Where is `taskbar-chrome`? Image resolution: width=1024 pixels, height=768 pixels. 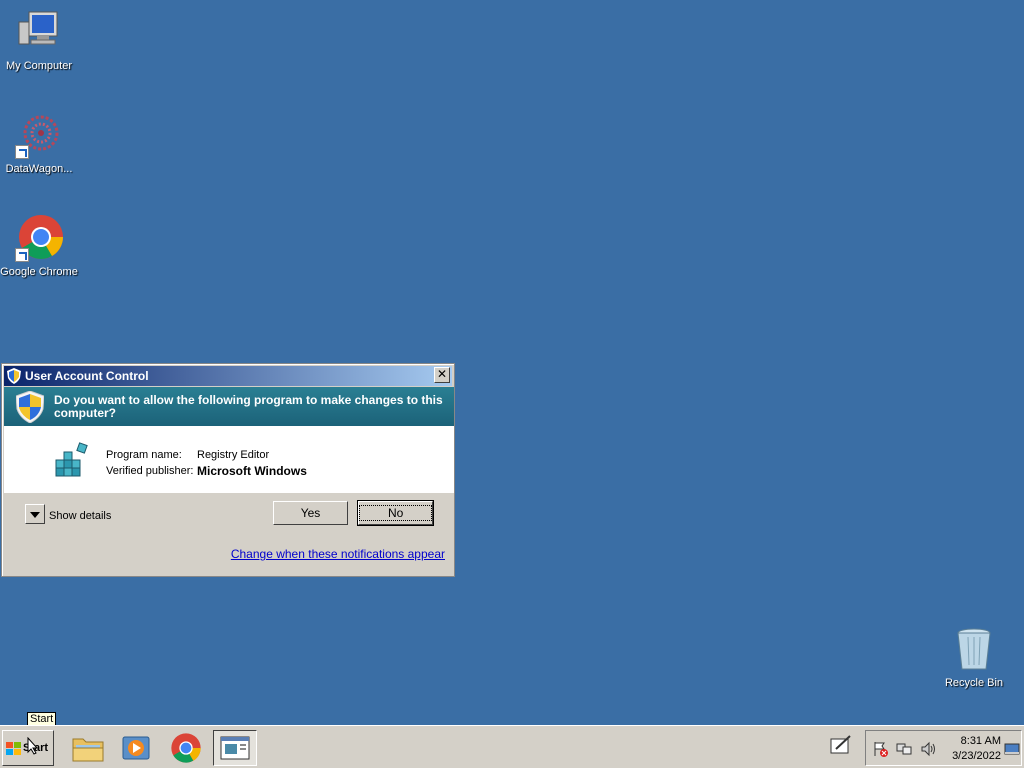
taskbar-chrome is located at coordinates (186, 748).